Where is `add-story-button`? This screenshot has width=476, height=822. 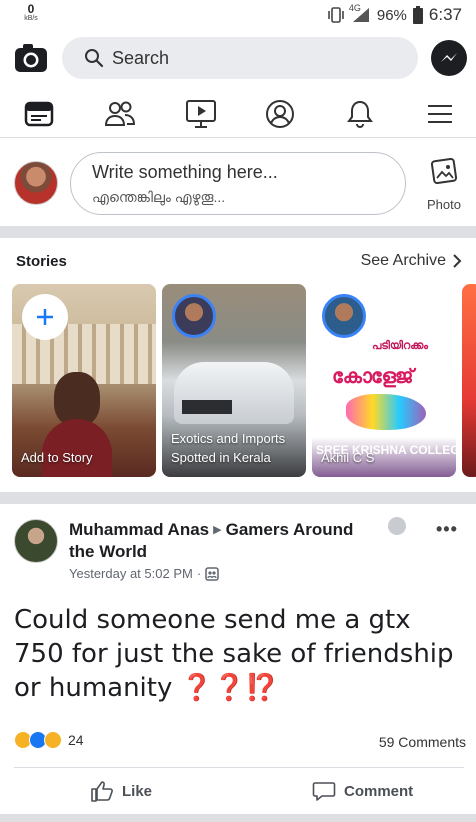 add-story-button is located at coordinates (45, 317).